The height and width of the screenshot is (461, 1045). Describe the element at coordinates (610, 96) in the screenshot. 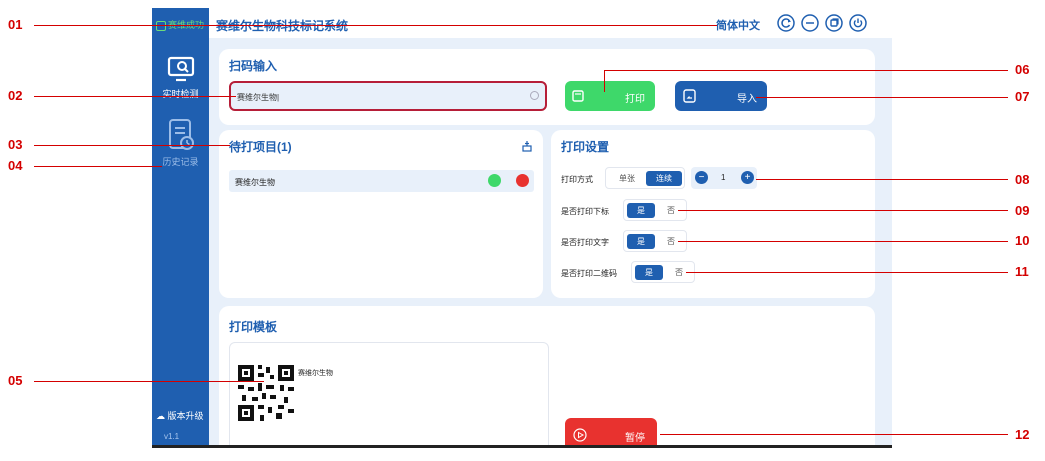

I see `print-button: 打印` at that location.